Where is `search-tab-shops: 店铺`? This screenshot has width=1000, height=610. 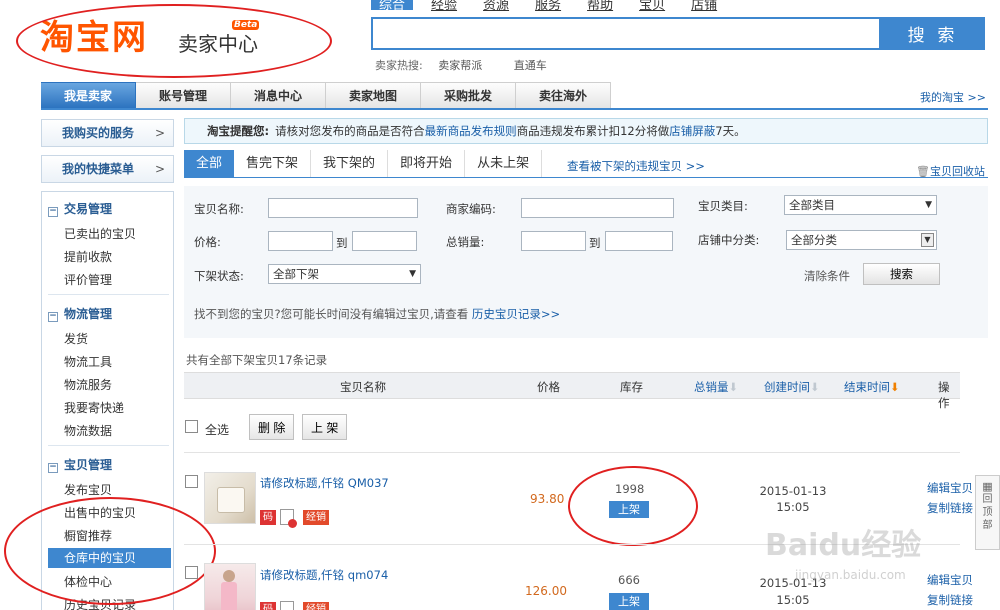 search-tab-shops: 店铺 is located at coordinates (704, 6).